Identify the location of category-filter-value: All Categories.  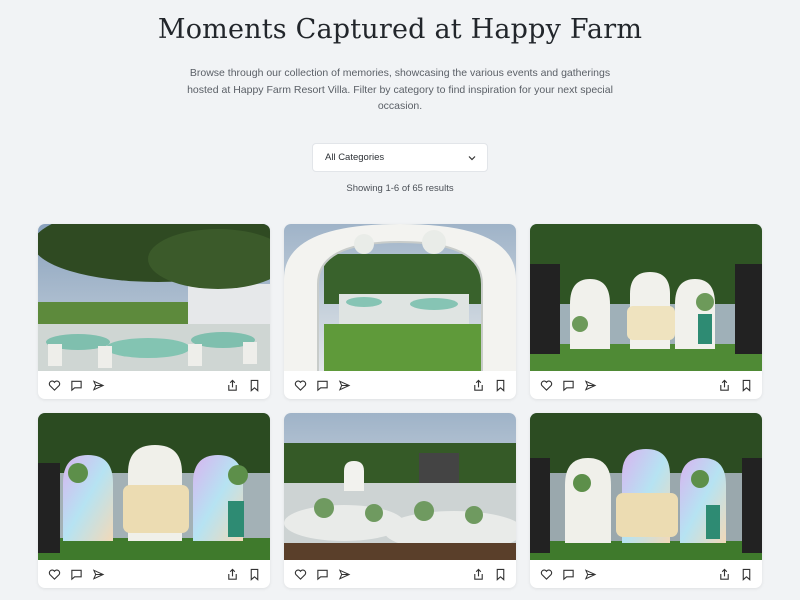
(355, 157).